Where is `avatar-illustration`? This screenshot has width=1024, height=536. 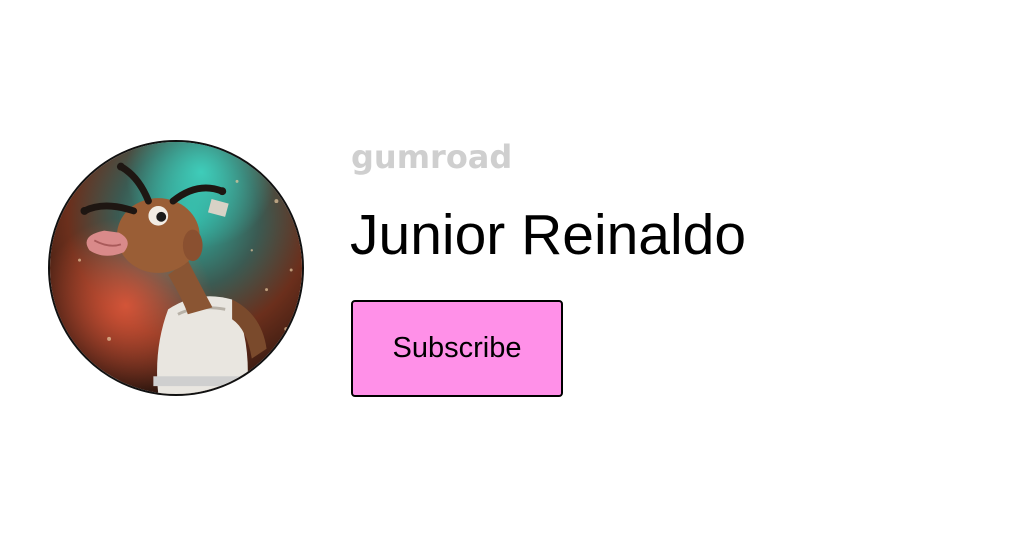 avatar-illustration is located at coordinates (176, 268).